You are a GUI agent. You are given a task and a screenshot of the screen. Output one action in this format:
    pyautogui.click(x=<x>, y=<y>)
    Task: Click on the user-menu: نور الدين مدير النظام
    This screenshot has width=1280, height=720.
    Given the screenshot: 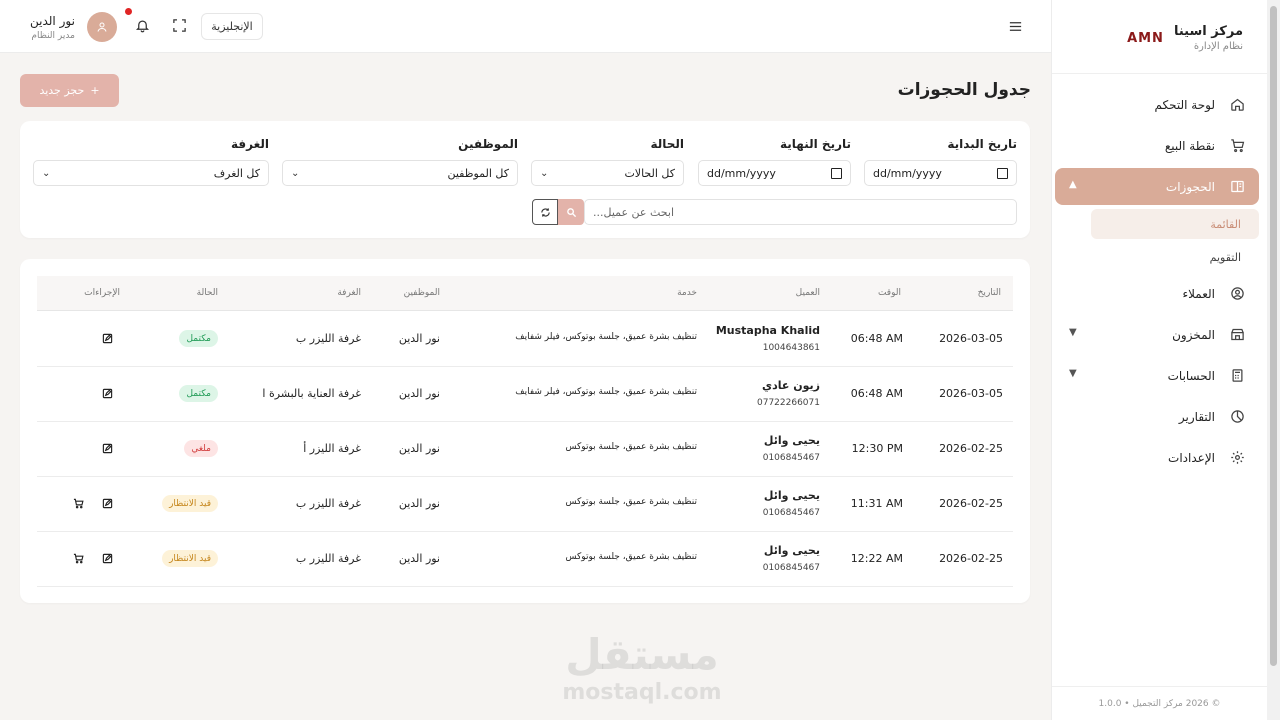 What is the action you would take?
    pyautogui.click(x=73, y=27)
    